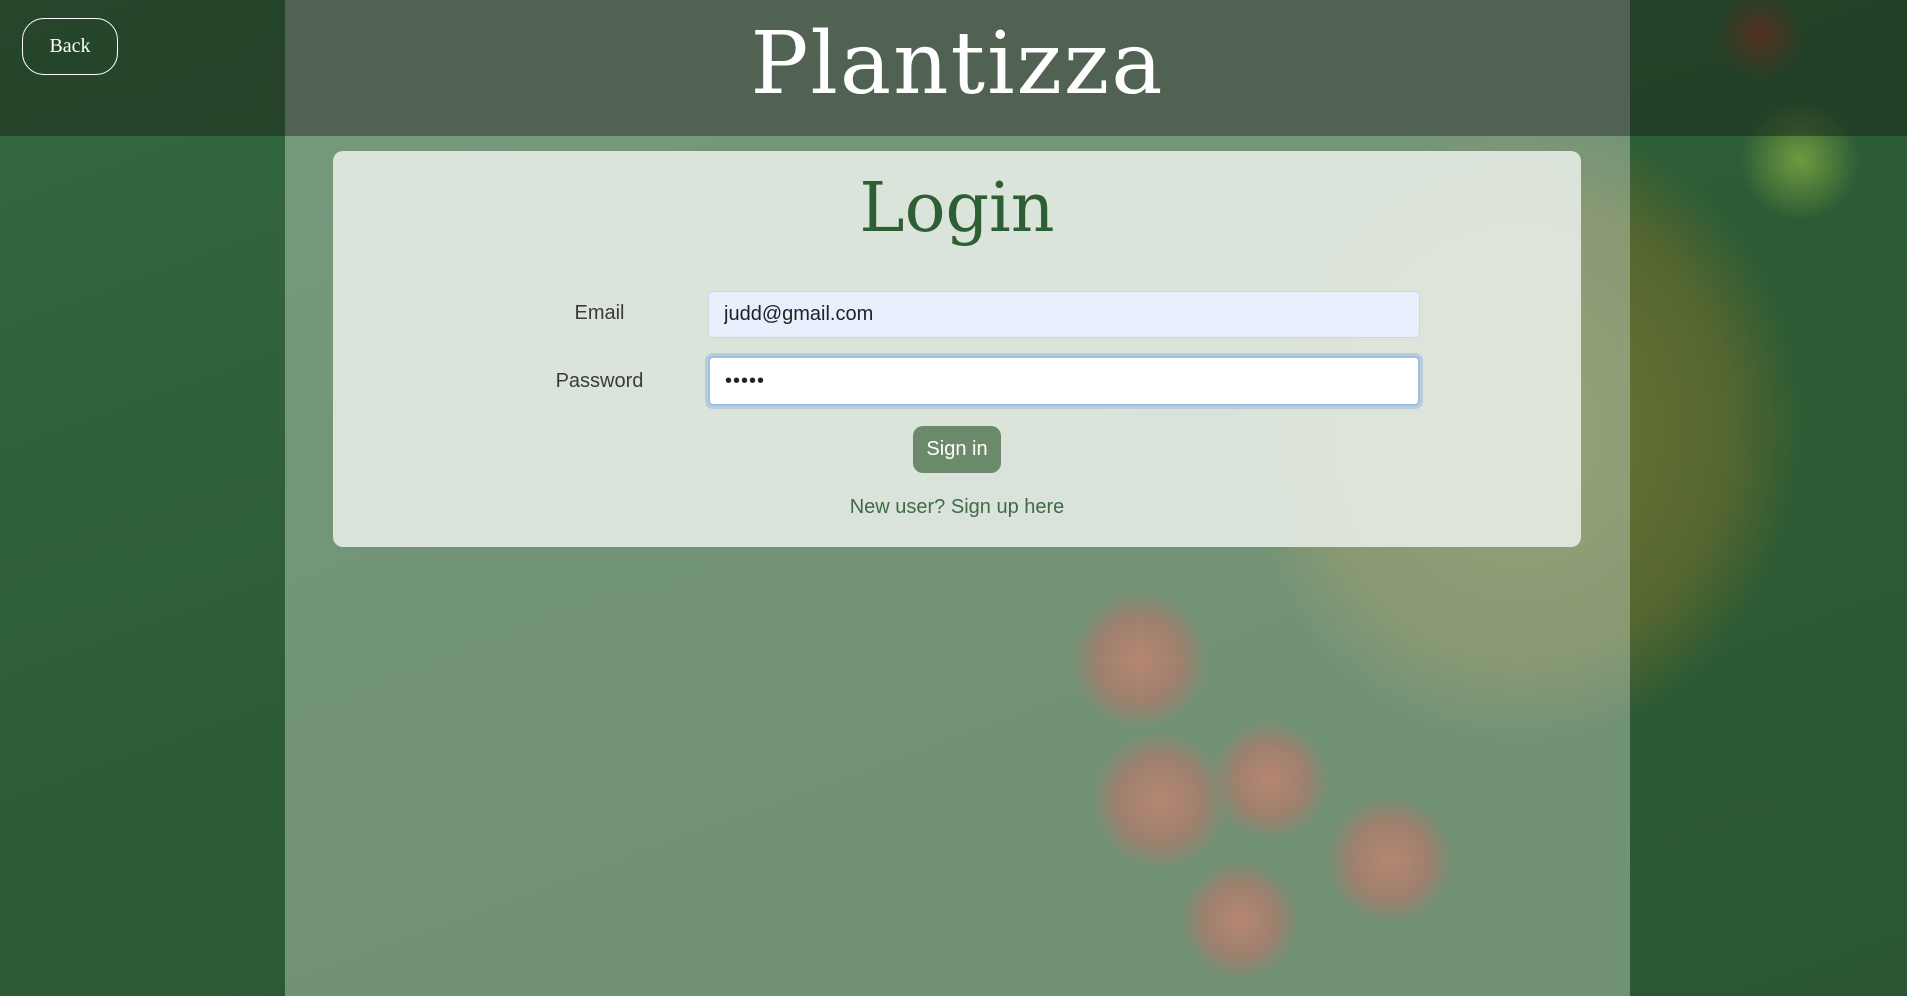 This screenshot has height=996, width=1907. I want to click on email-label: Email, so click(599, 313).